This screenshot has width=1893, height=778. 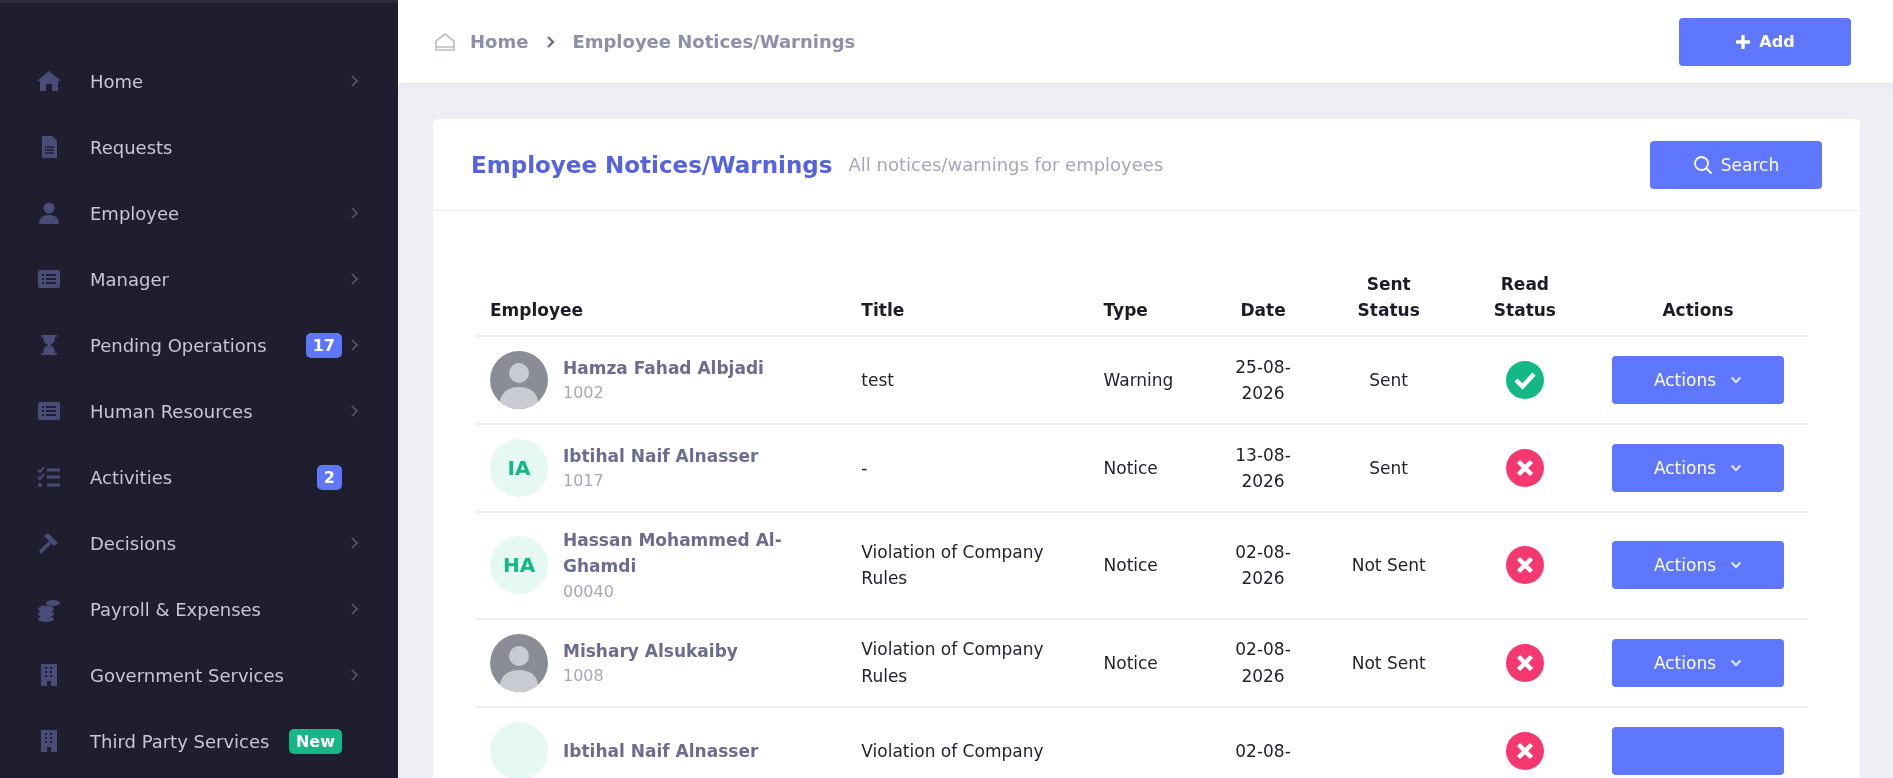 What do you see at coordinates (199, 279) in the screenshot?
I see `sidebar-item: Manager` at bounding box center [199, 279].